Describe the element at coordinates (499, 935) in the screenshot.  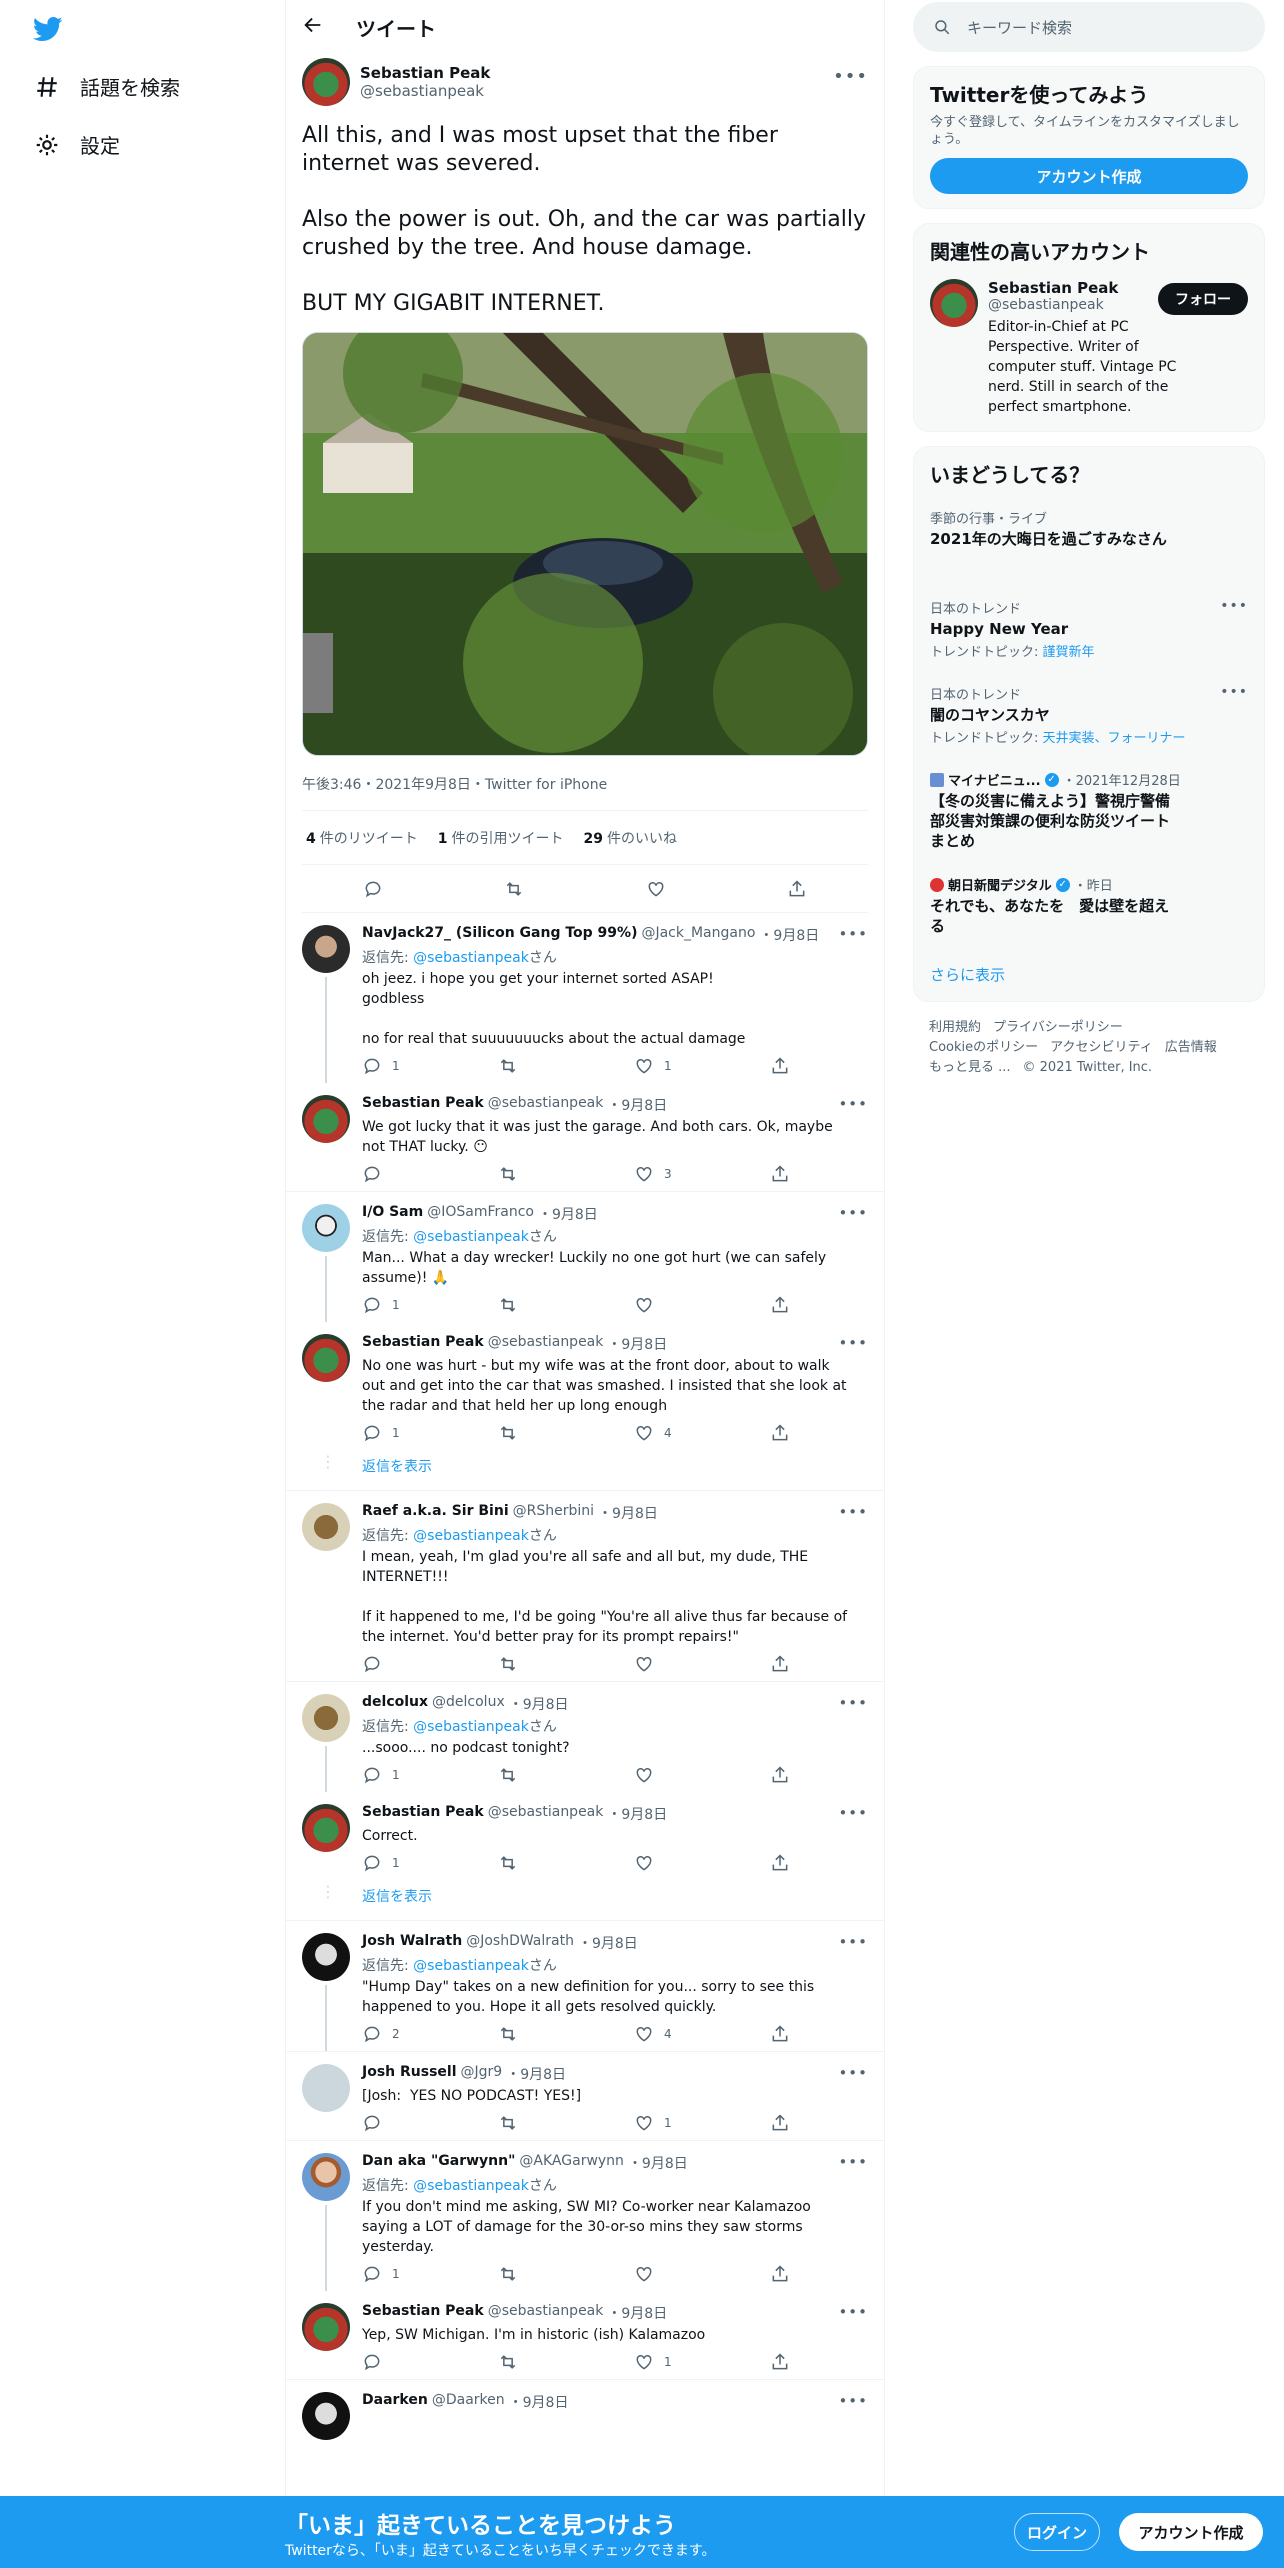
I see `reply-author-name: NavJack27_ (Silicon Gang Top 99%)` at that location.